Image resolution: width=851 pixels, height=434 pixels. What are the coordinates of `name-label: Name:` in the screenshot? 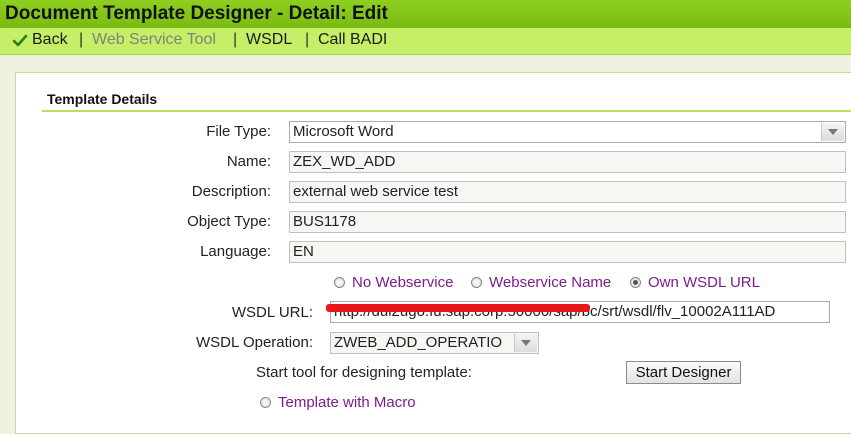 It's located at (248, 161).